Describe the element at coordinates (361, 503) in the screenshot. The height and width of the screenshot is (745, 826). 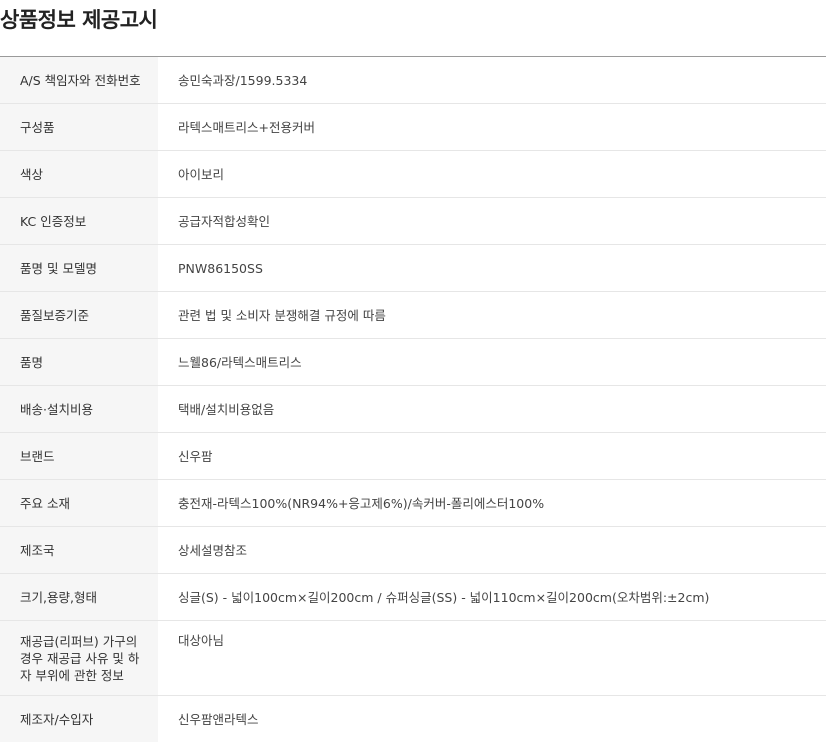
I see `row-value: 충전재-라텍스100%(NR94%+응고제6%)/속커버-폴리에스터100%` at that location.